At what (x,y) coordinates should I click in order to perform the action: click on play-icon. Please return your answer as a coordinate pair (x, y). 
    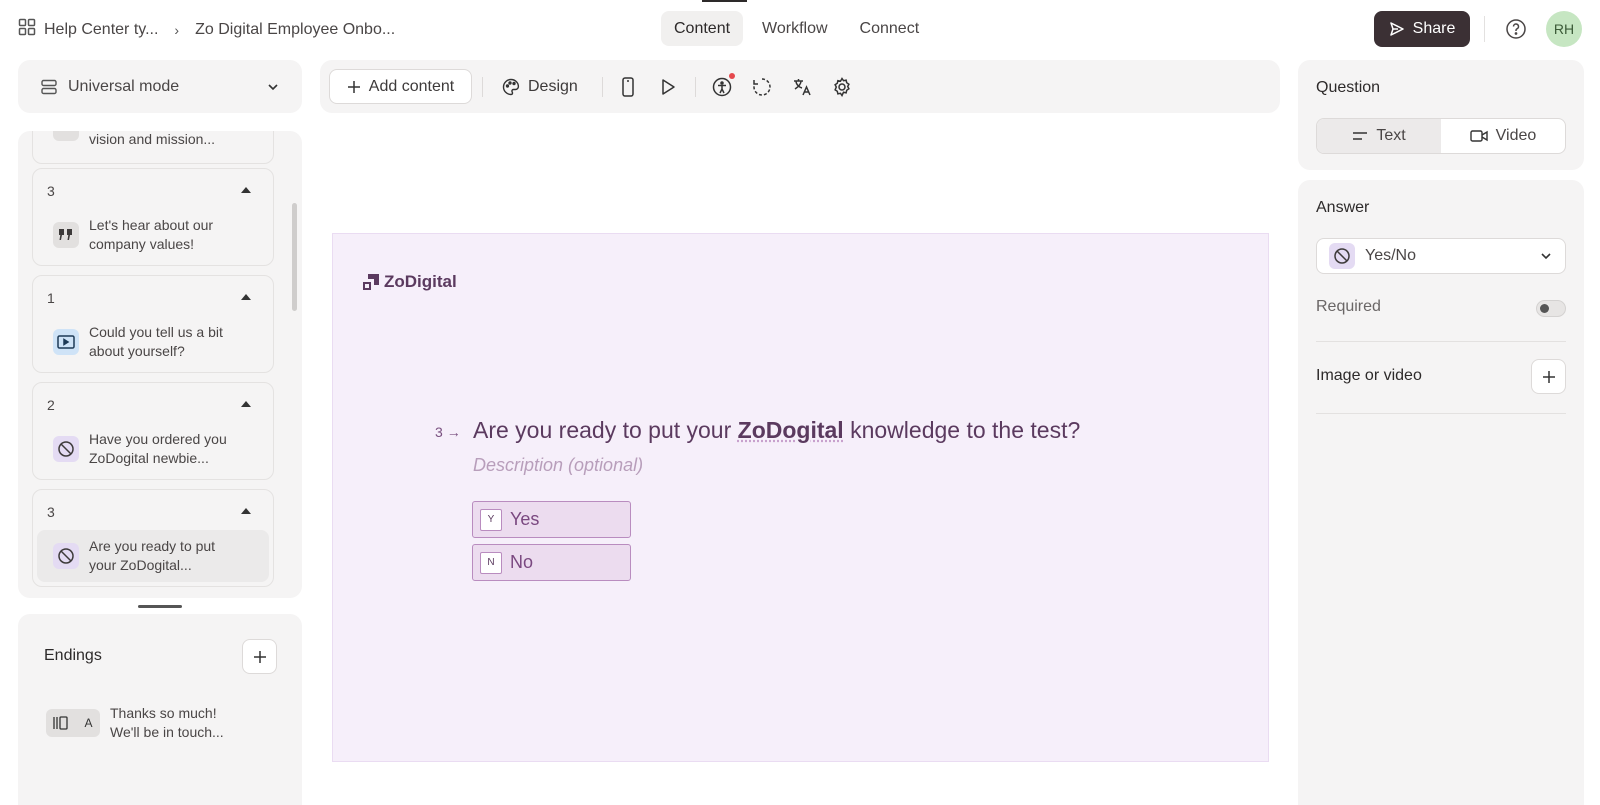
    Looking at the image, I should click on (668, 87).